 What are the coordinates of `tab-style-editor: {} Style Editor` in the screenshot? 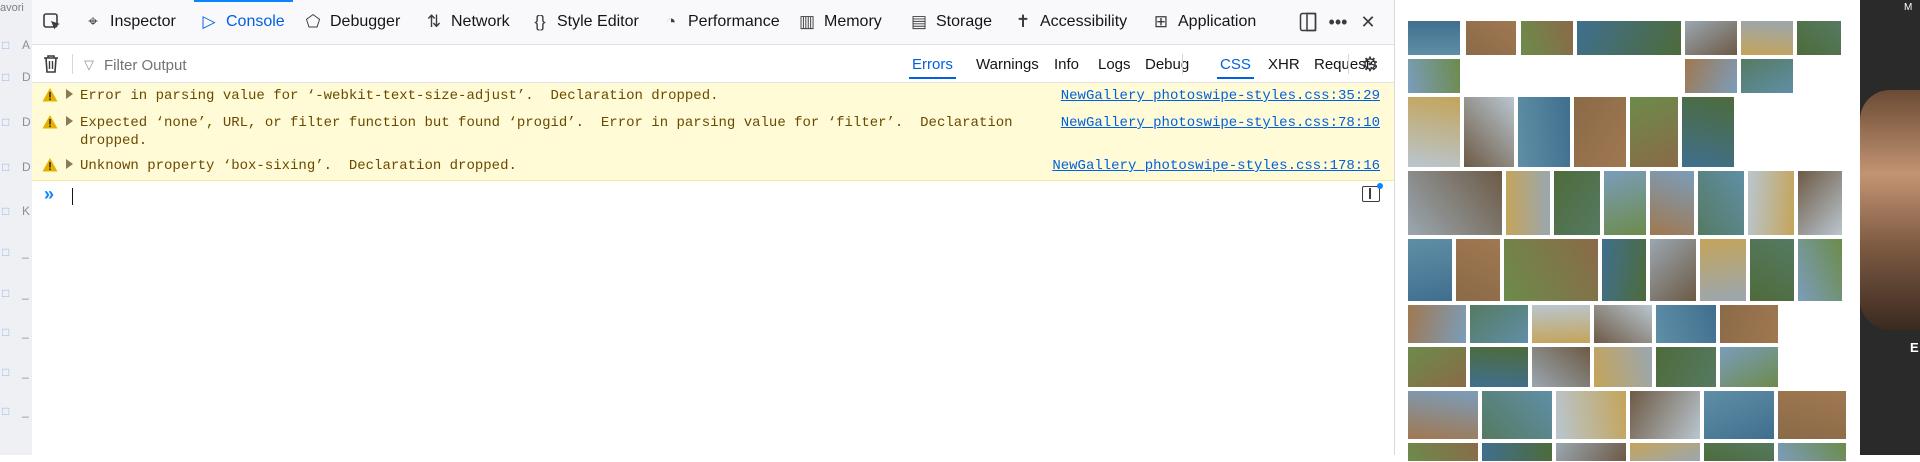 It's located at (584, 22).